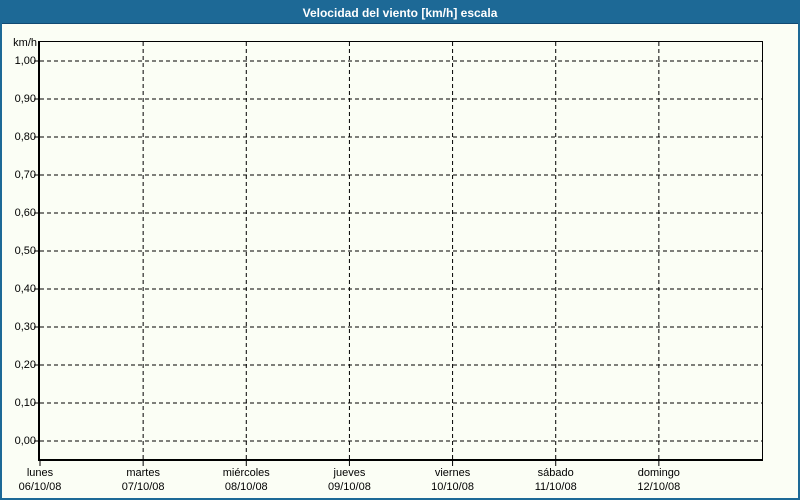  What do you see at coordinates (25, 175) in the screenshot?
I see `y-tick-label: 0,70` at bounding box center [25, 175].